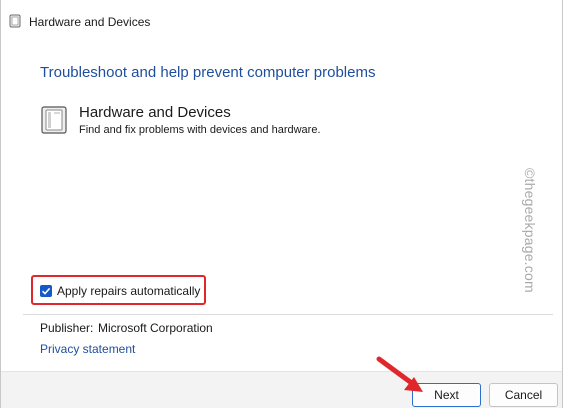 The width and height of the screenshot is (563, 408). What do you see at coordinates (530, 230) in the screenshot?
I see `watermark: ©thegeekpage.com` at bounding box center [530, 230].